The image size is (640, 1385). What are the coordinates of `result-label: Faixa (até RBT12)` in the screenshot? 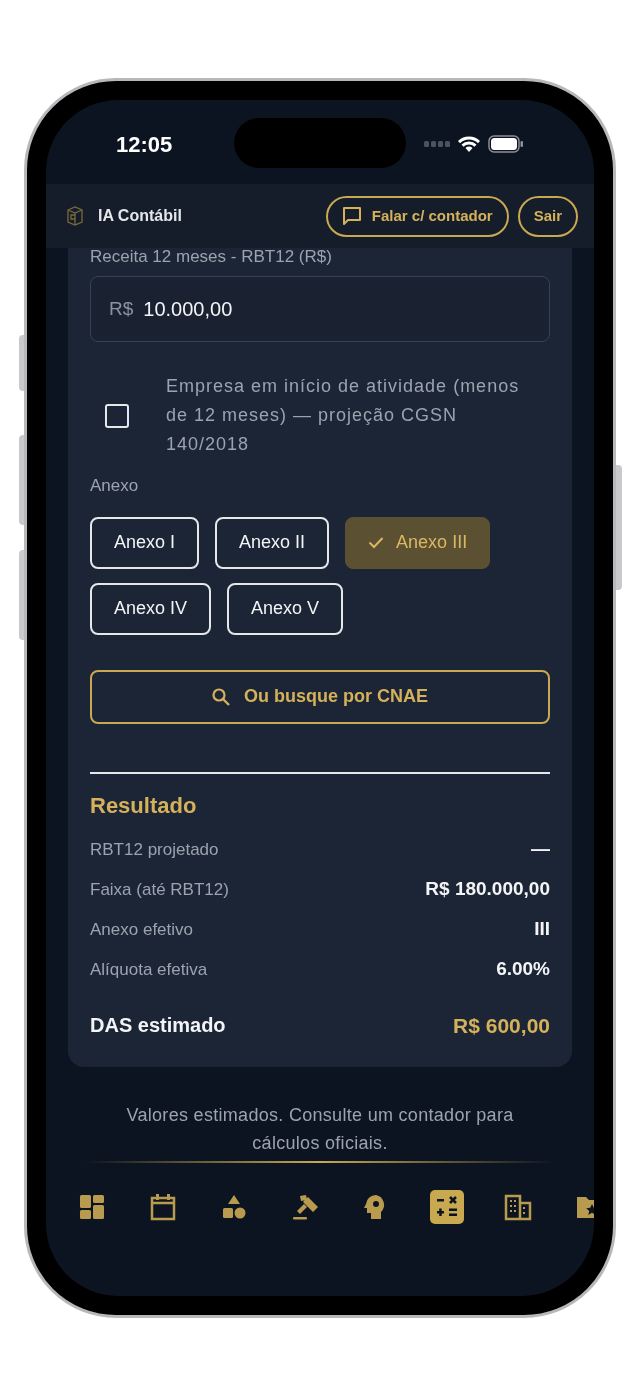 It's located at (159, 889).